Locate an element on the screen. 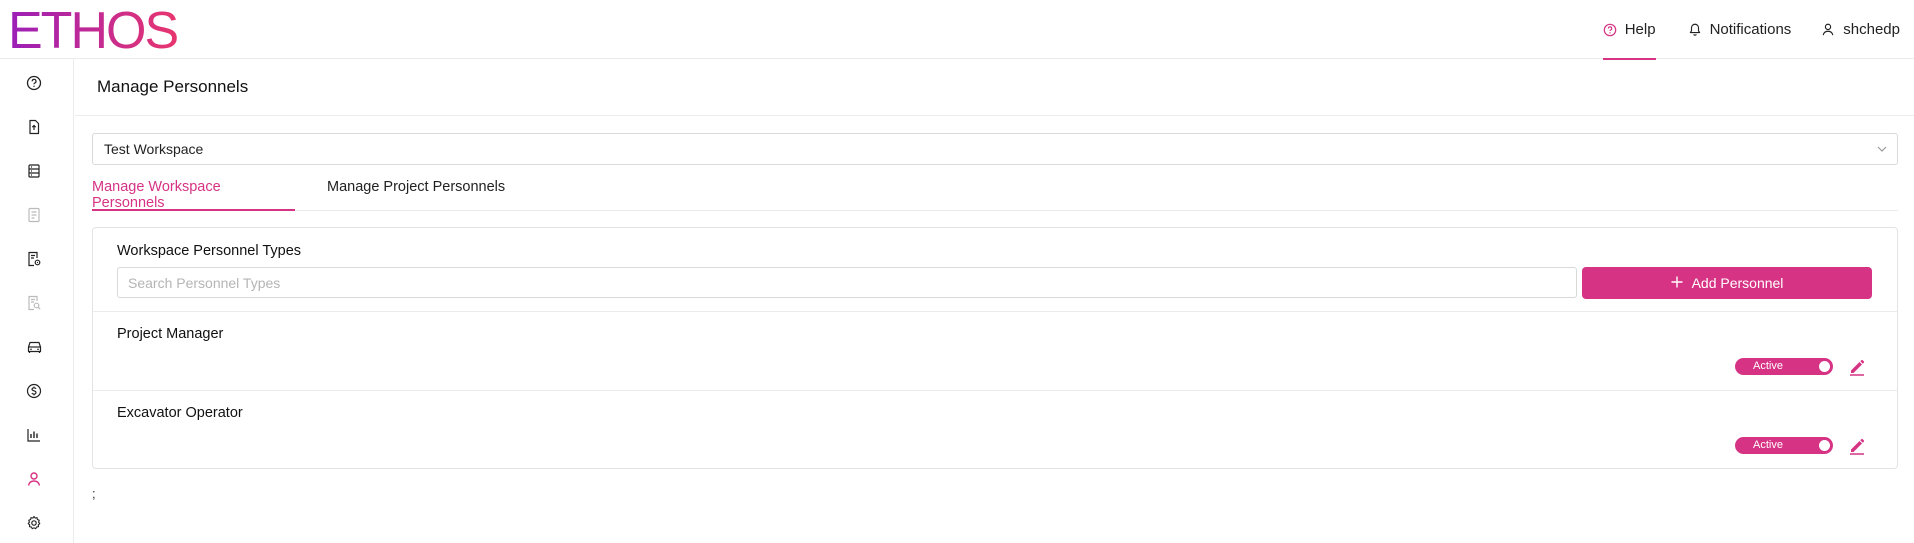 The width and height of the screenshot is (1914, 543). report-search-icon is located at coordinates (34, 303).